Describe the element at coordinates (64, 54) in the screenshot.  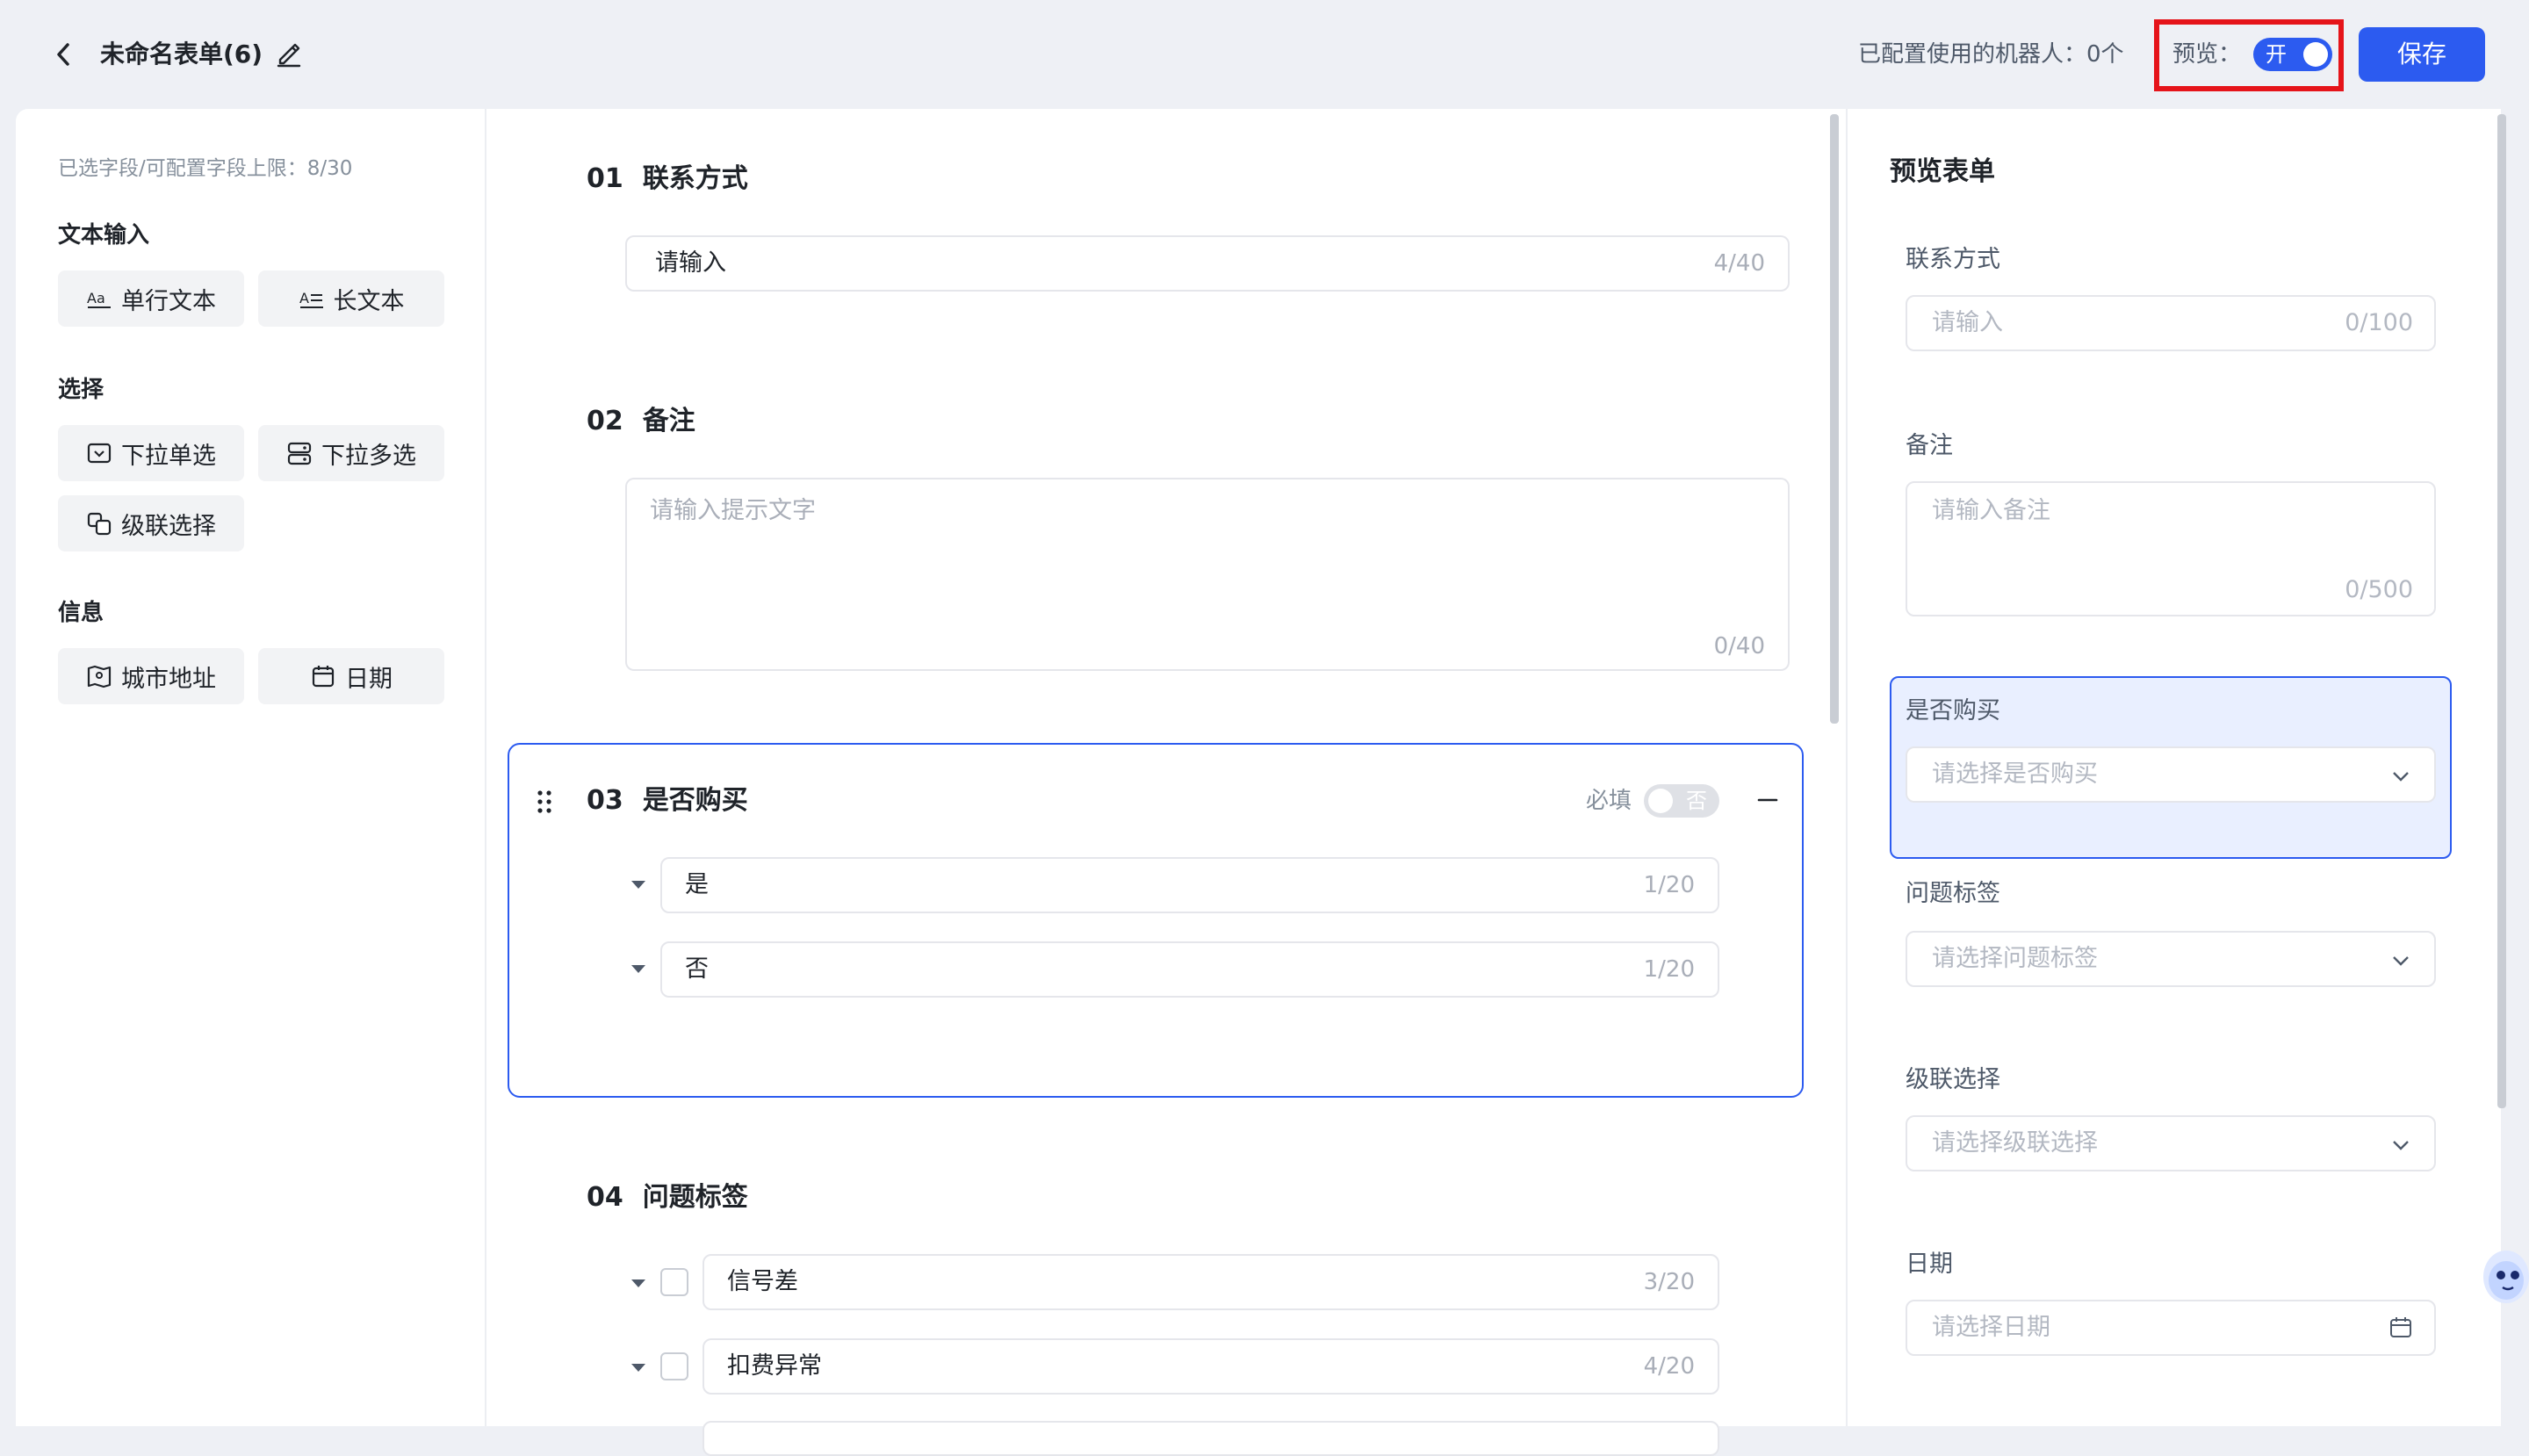
I see `back-icon` at that location.